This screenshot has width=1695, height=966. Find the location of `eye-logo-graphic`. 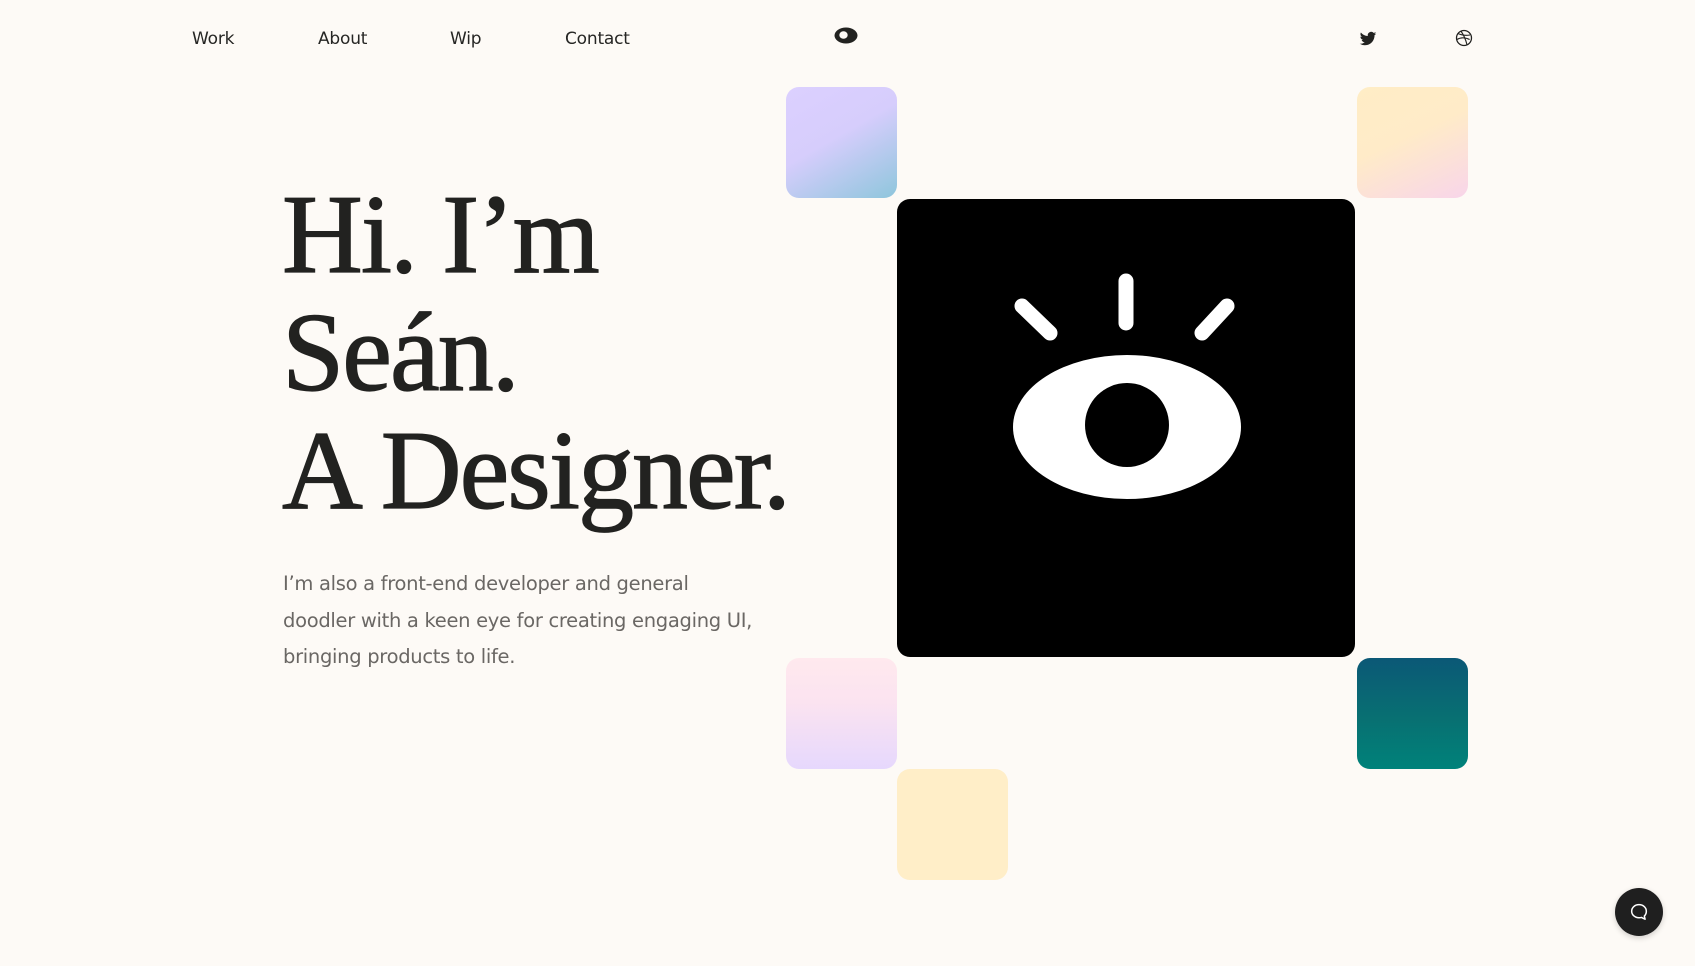

eye-logo-graphic is located at coordinates (846, 35).